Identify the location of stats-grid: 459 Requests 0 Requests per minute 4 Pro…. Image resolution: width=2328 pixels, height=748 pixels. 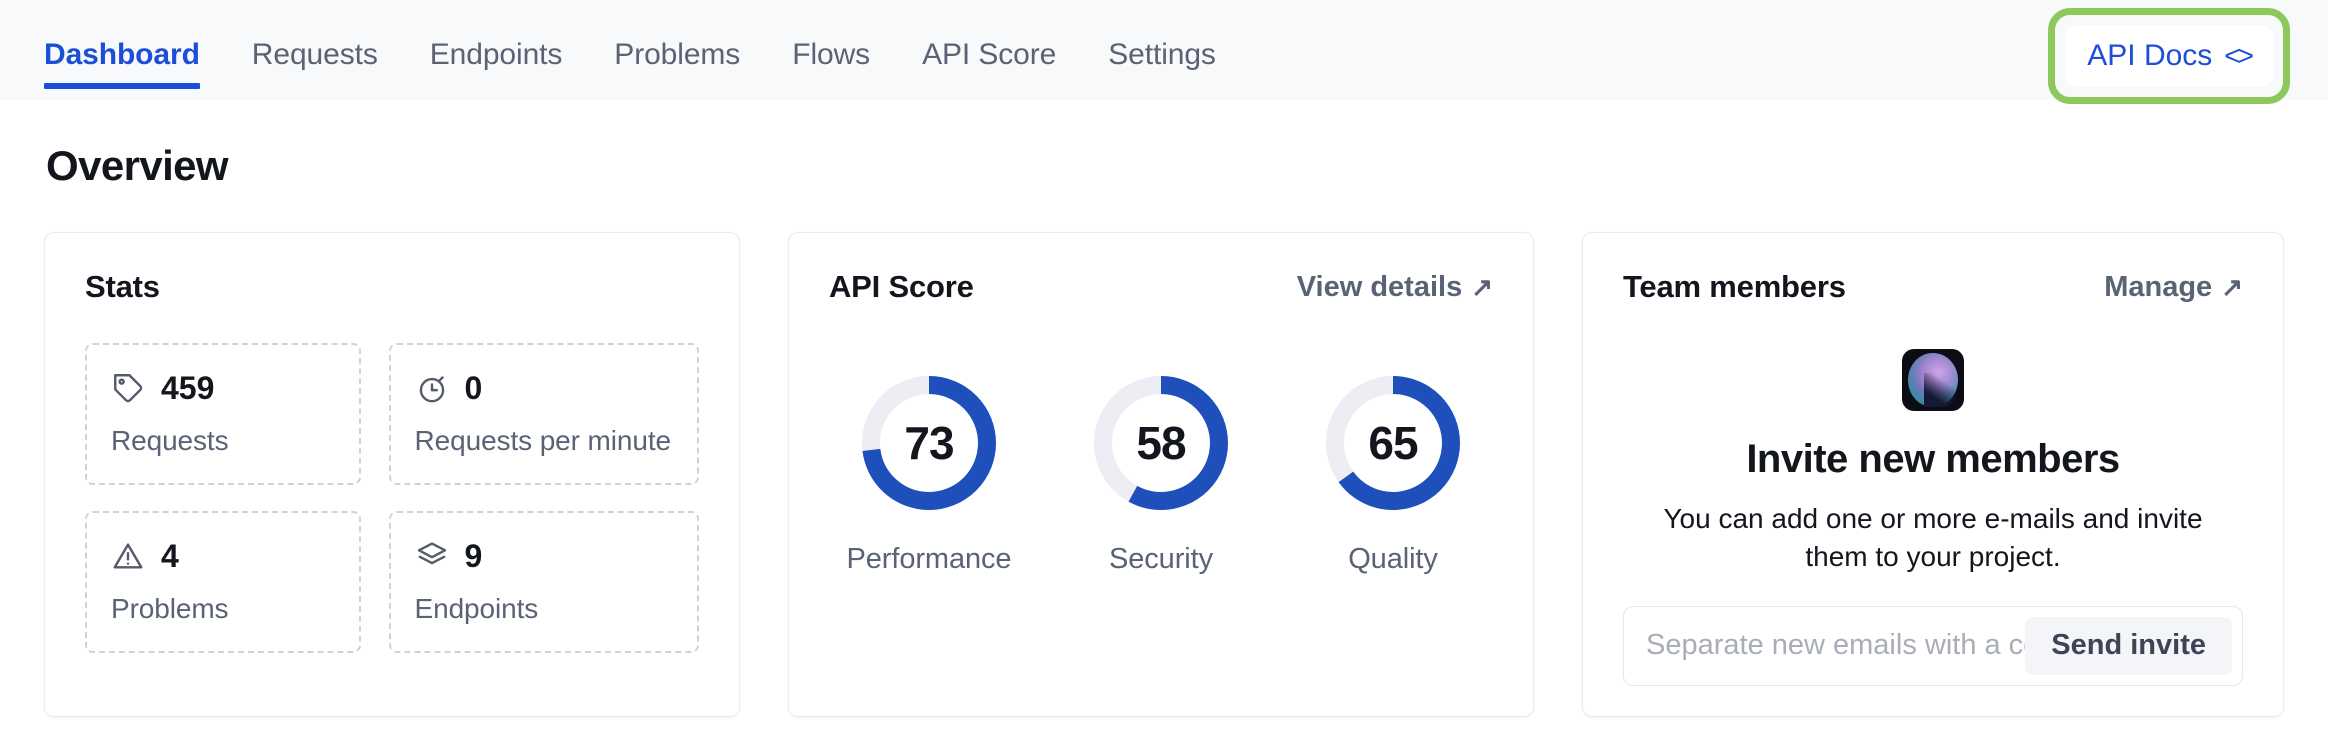
(392, 498).